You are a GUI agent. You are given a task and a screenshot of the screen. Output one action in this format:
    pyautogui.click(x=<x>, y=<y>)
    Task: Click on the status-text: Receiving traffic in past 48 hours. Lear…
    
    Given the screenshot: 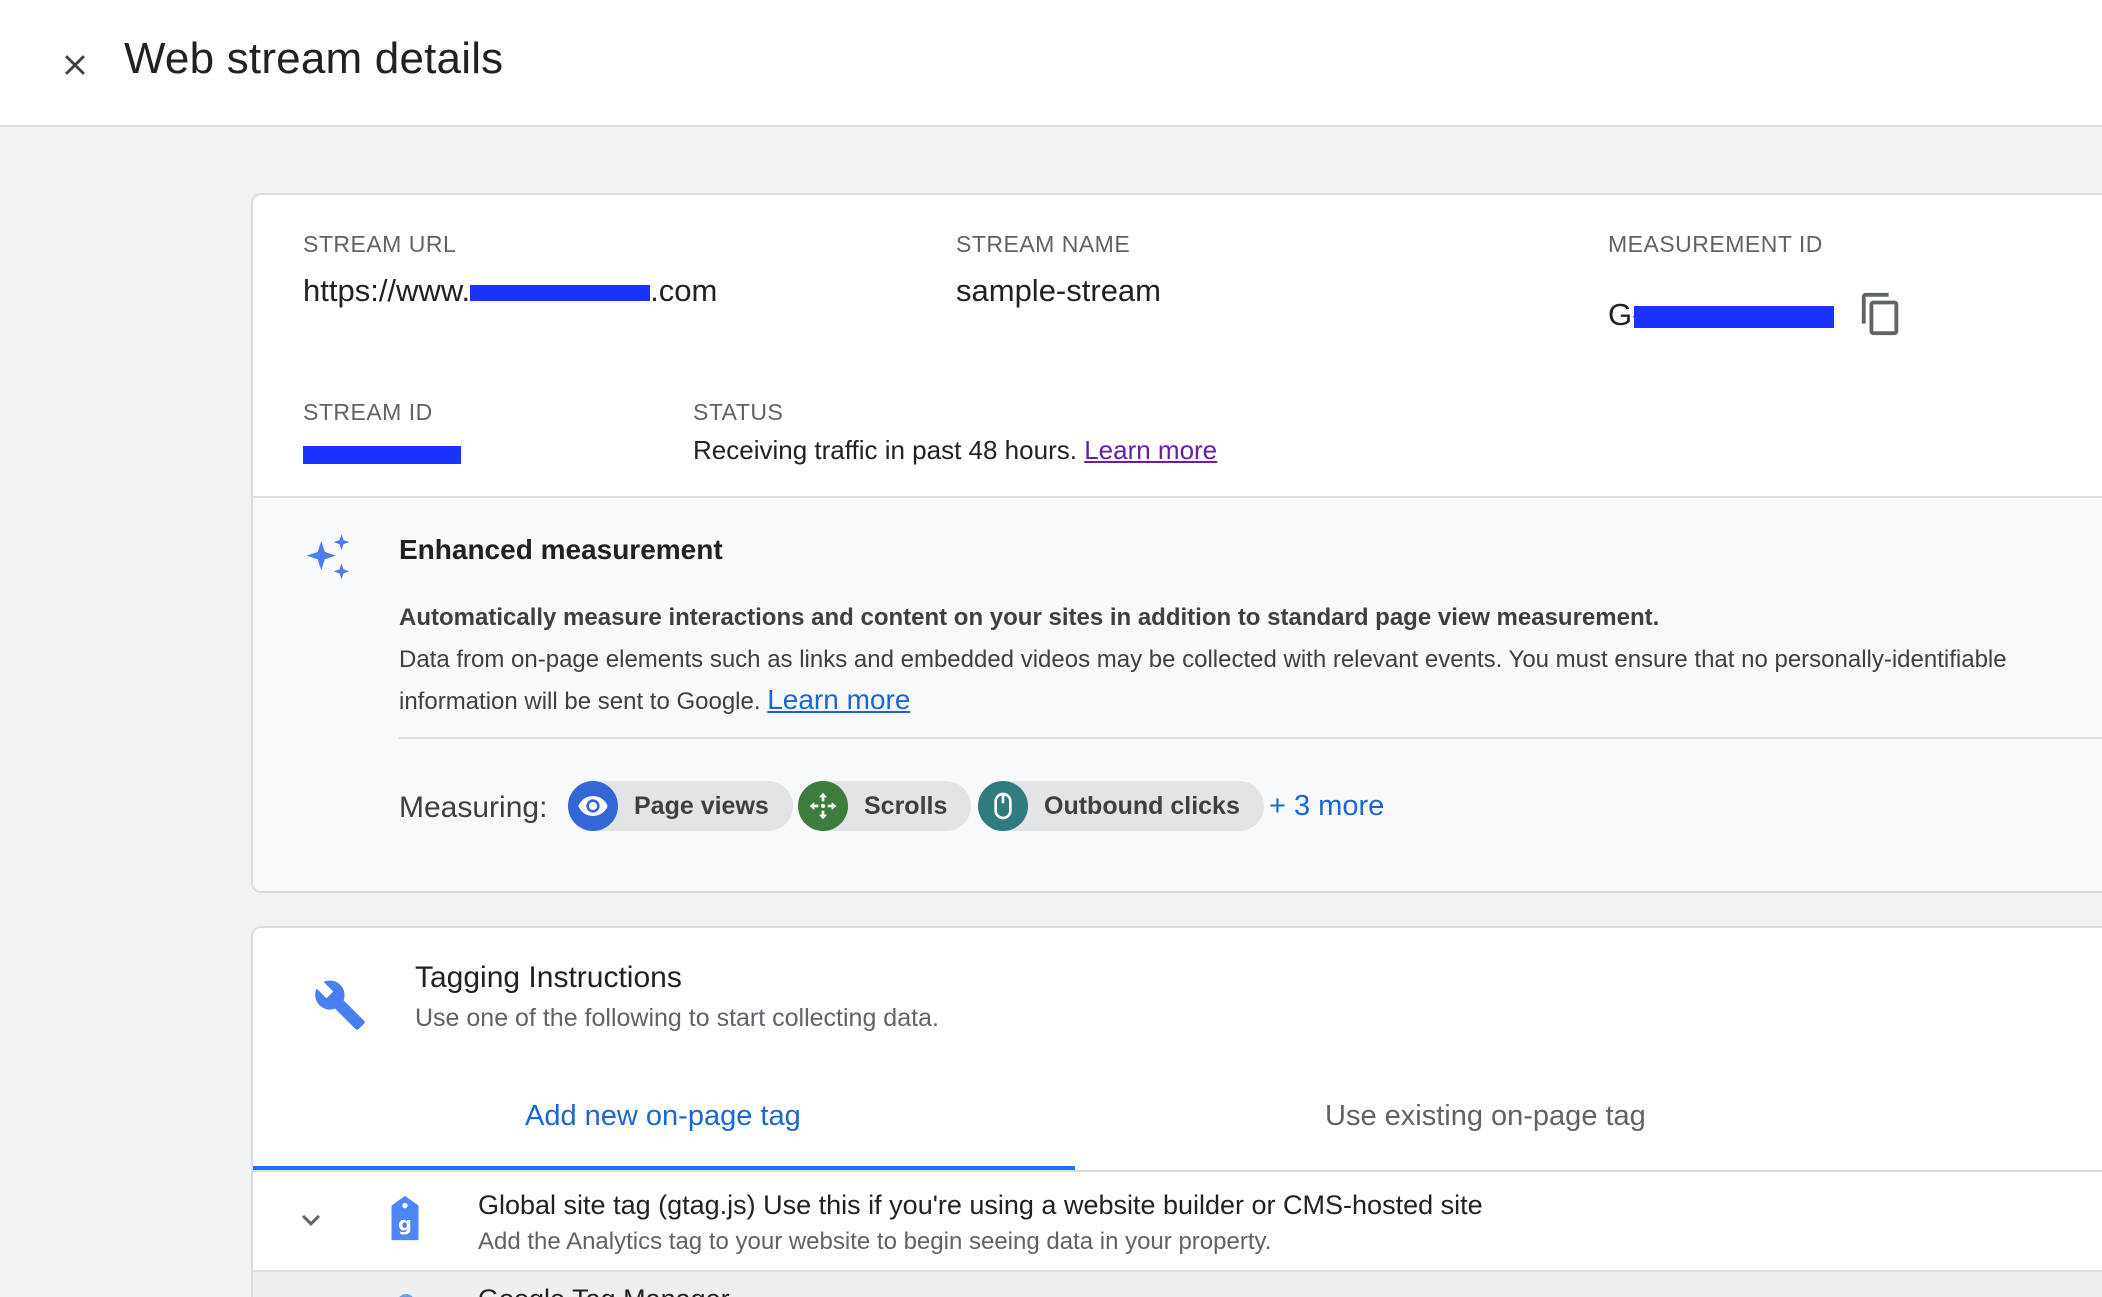 What is the action you would take?
    pyautogui.click(x=955, y=450)
    